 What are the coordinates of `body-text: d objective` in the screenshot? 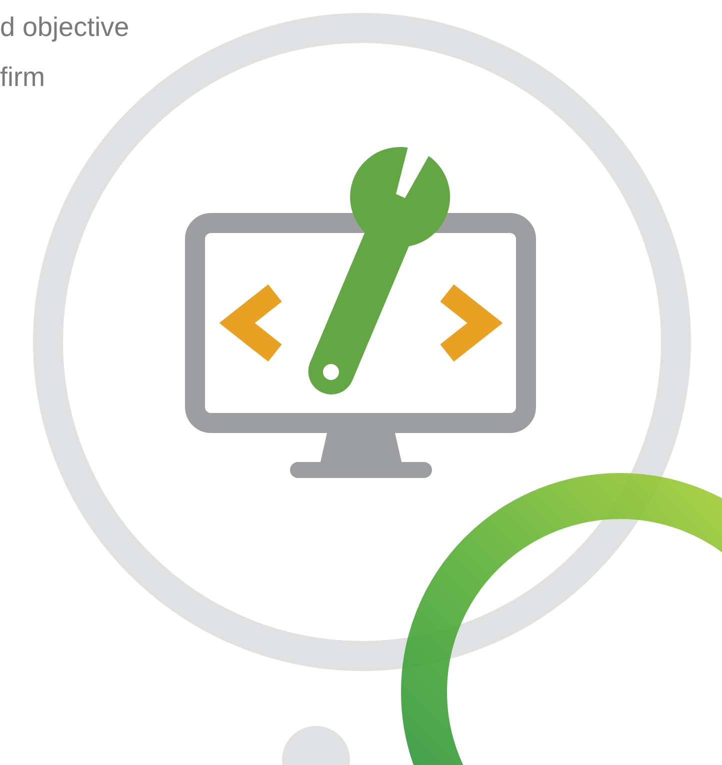 It's located at (65, 27).